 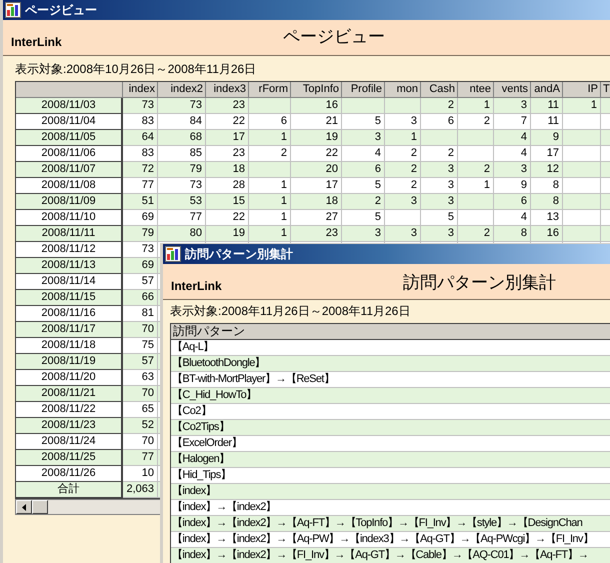 I want to click on table-cell: 52, so click(x=140, y=426).